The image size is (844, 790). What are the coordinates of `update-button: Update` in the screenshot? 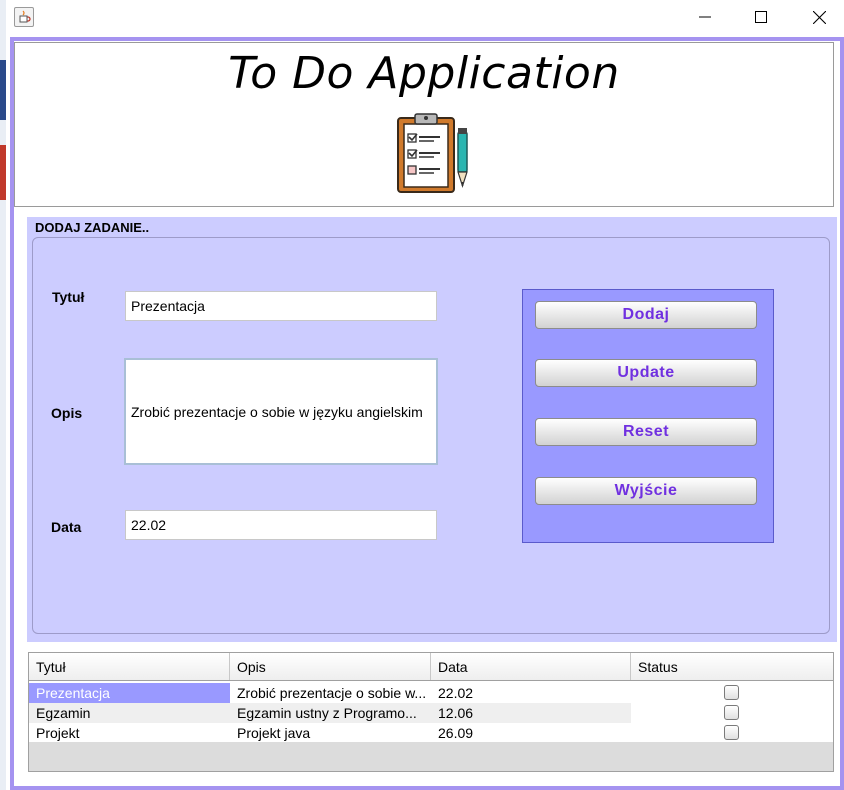 It's located at (646, 373).